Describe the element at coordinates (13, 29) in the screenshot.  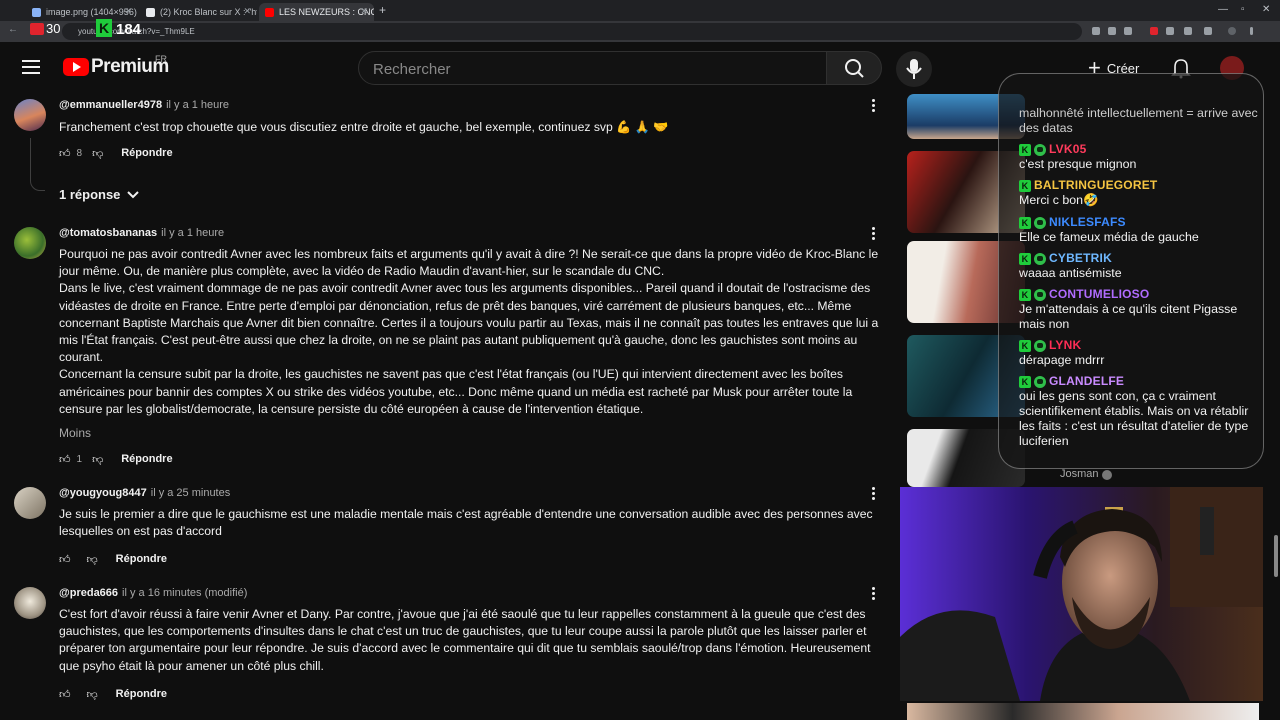
I see `back-icon: ←` at that location.